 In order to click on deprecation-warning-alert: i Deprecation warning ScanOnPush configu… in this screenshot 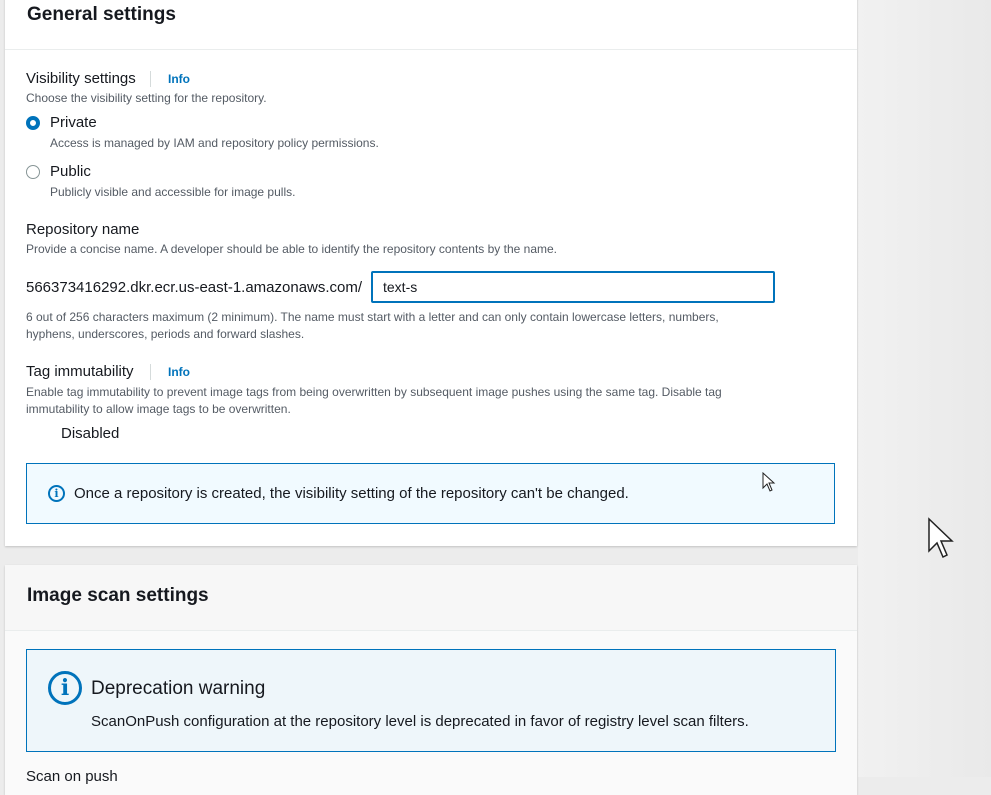, I will do `click(431, 700)`.